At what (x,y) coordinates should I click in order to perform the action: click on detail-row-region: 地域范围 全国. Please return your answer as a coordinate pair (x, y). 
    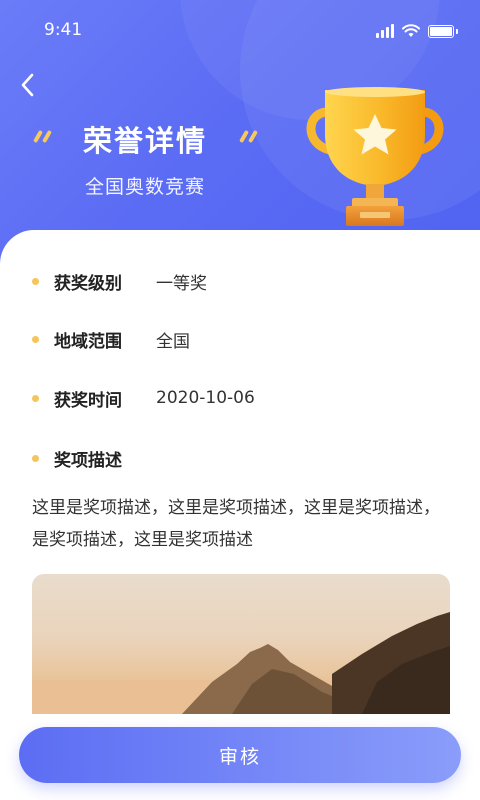
    Looking at the image, I should click on (111, 339).